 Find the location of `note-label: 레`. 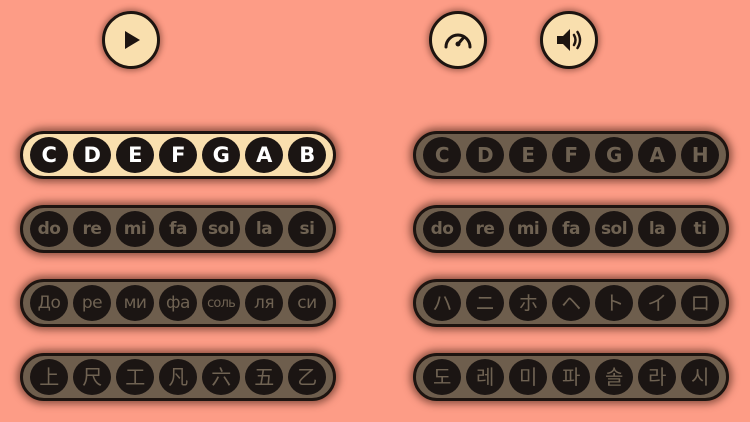

note-label: 레 is located at coordinates (485, 377).